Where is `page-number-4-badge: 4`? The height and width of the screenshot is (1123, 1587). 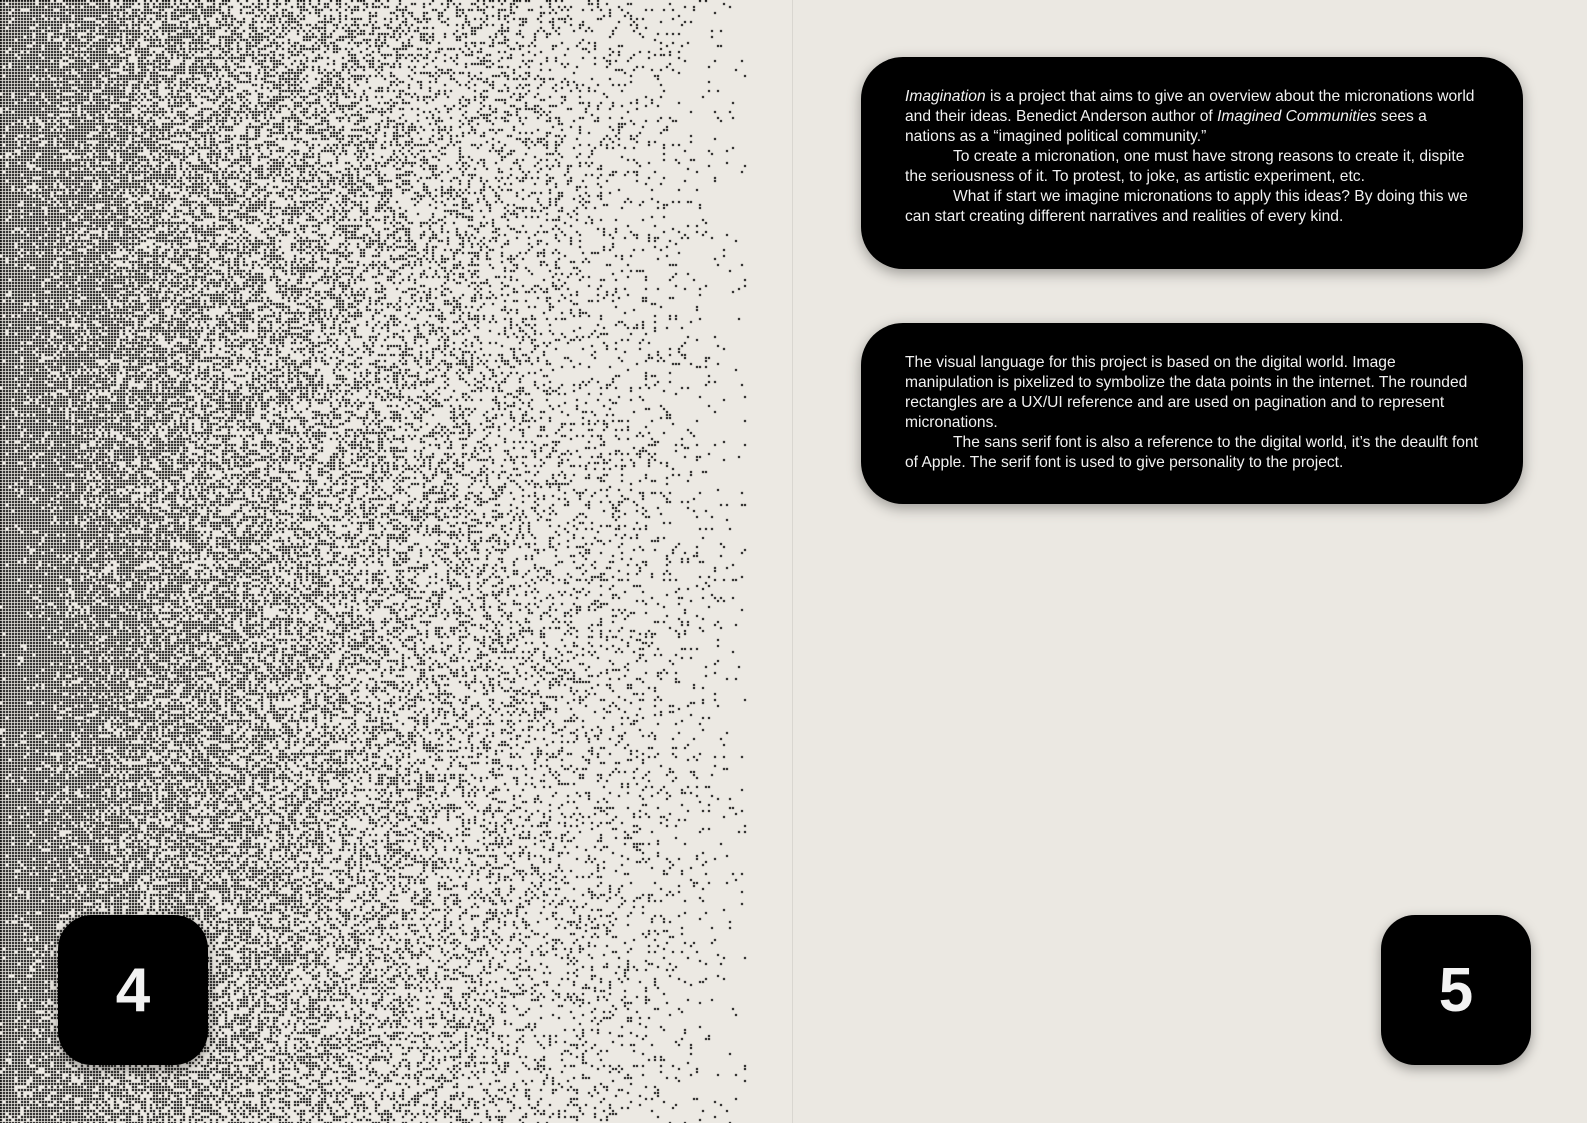 page-number-4-badge: 4 is located at coordinates (133, 990).